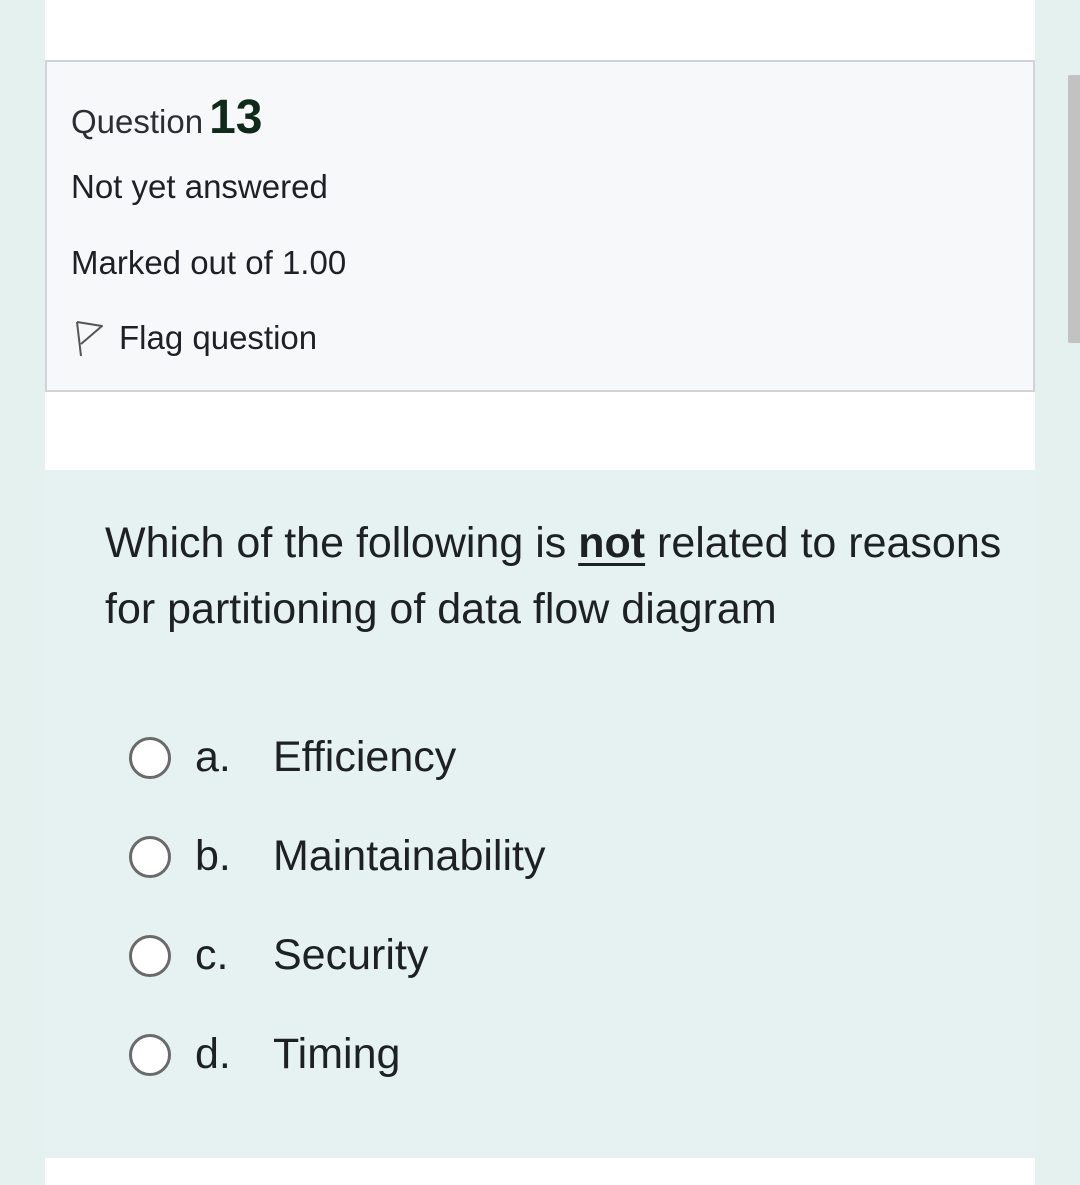 Image resolution: width=1080 pixels, height=1185 pixels. Describe the element at coordinates (559, 757) in the screenshot. I see `answer-option-a: a. Efficiency` at that location.